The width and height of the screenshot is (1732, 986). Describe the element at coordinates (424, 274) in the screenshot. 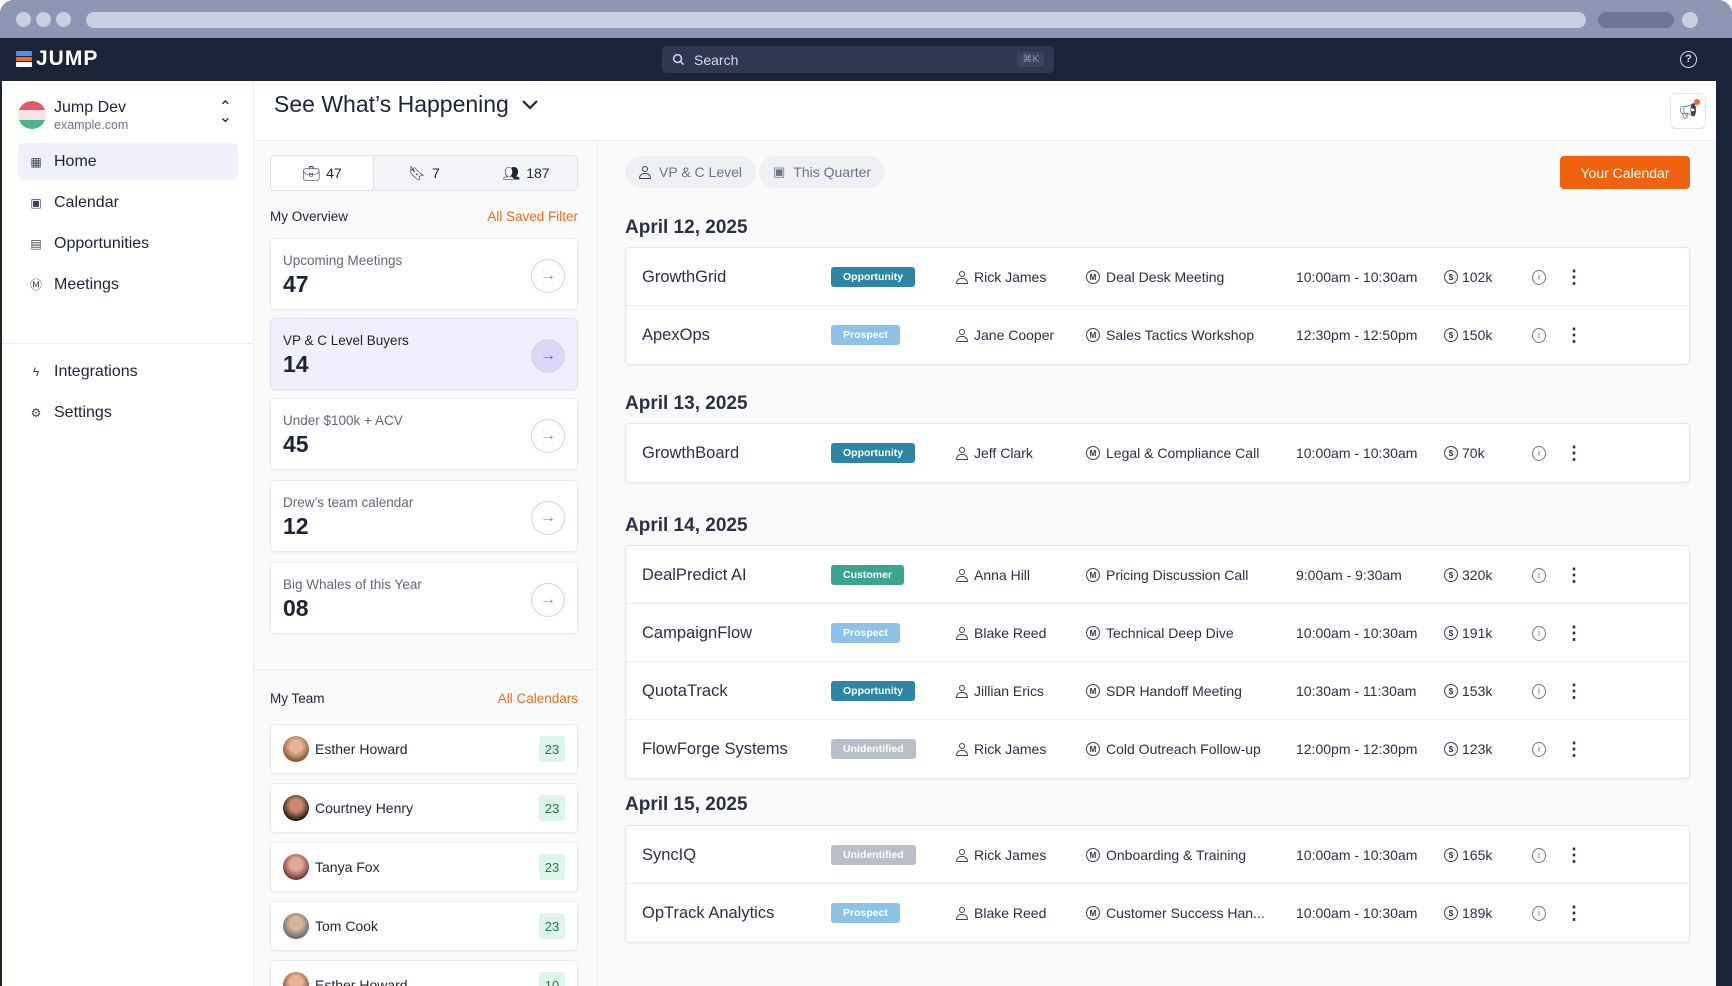

I see `overview-card-upcoming-meetings: Upcoming Meetings 47 →` at that location.